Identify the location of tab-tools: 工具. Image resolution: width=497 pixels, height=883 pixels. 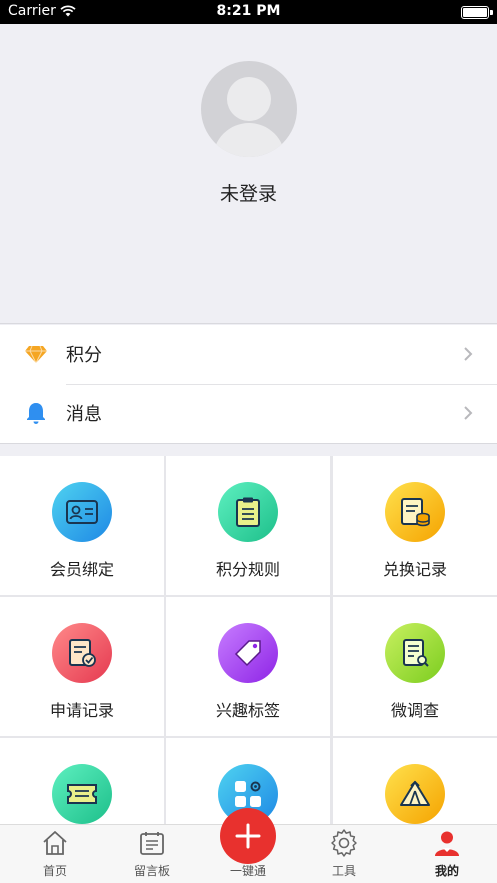
(344, 854).